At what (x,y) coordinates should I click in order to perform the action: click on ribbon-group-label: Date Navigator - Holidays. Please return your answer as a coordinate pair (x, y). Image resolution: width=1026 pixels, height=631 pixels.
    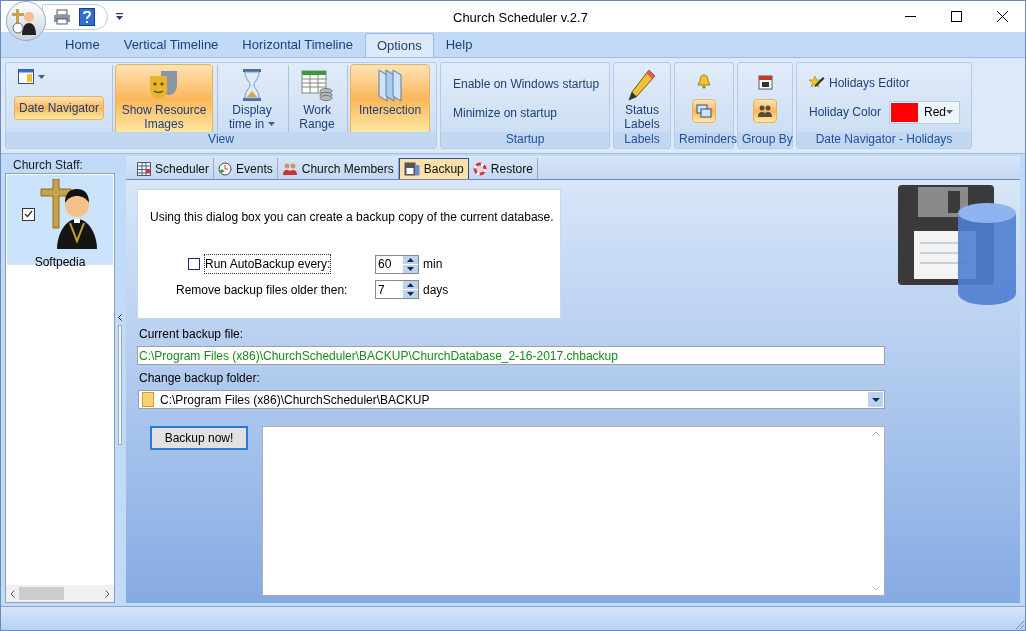
    Looking at the image, I should click on (884, 140).